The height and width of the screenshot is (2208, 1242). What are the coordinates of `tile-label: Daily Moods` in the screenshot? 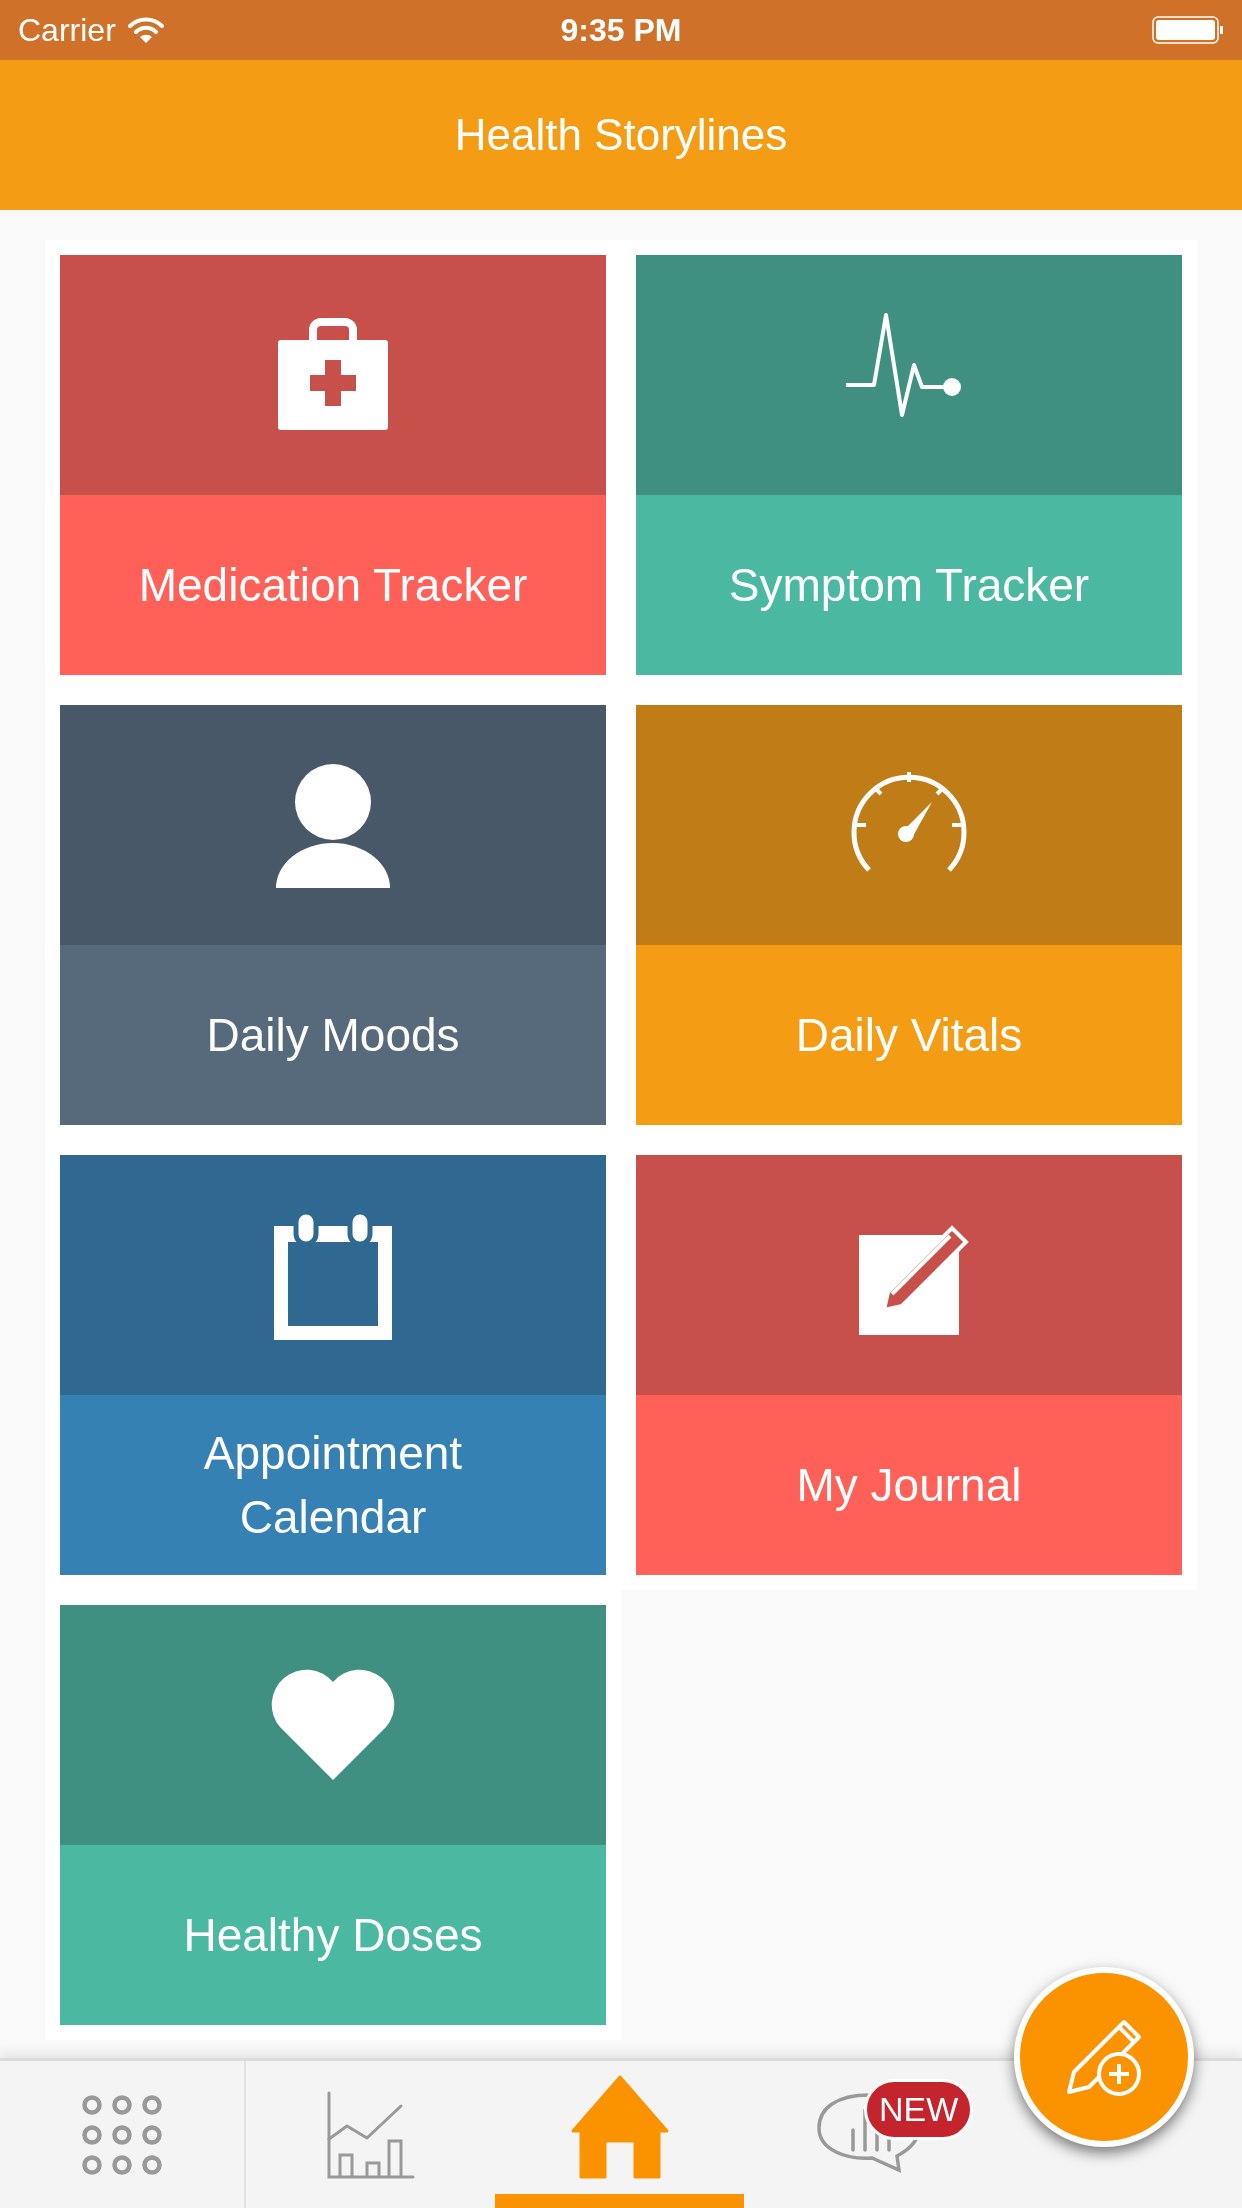 It's located at (333, 1035).